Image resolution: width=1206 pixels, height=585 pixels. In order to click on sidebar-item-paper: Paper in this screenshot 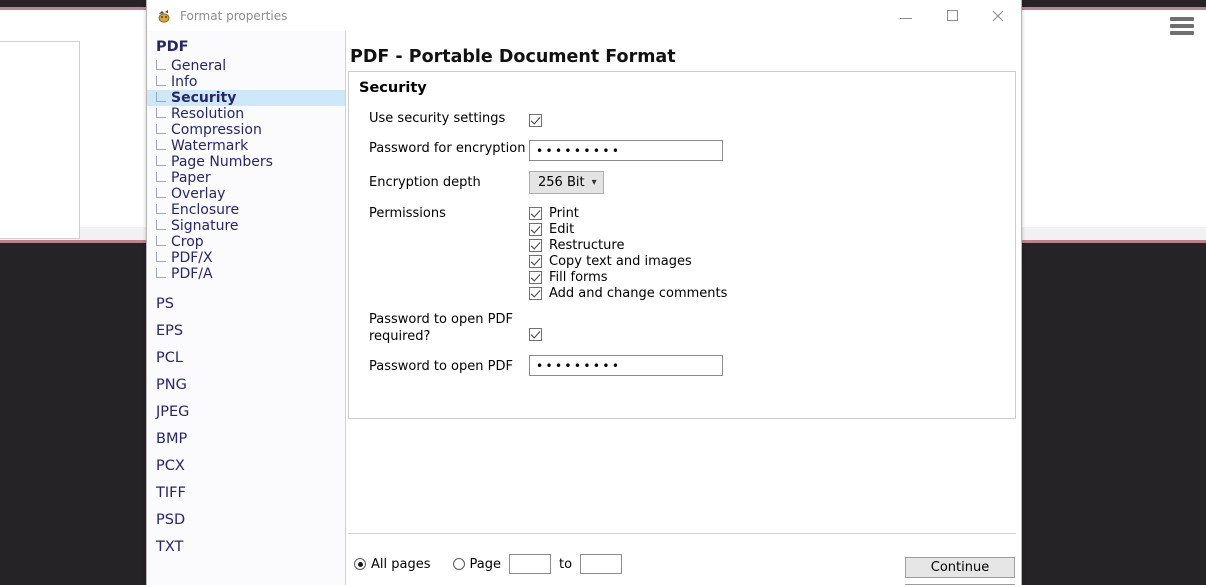, I will do `click(246, 178)`.